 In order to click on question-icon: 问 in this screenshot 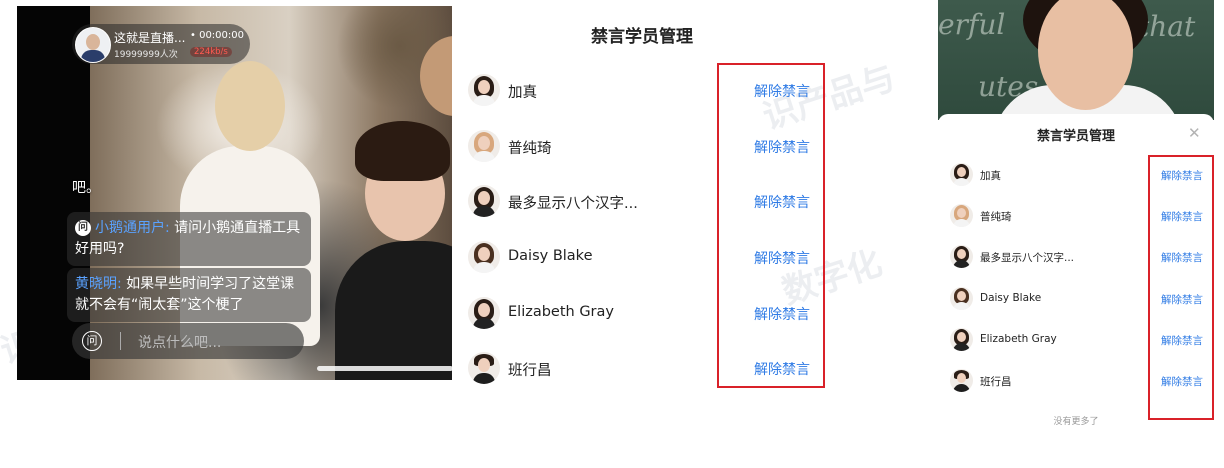, I will do `click(83, 228)`.